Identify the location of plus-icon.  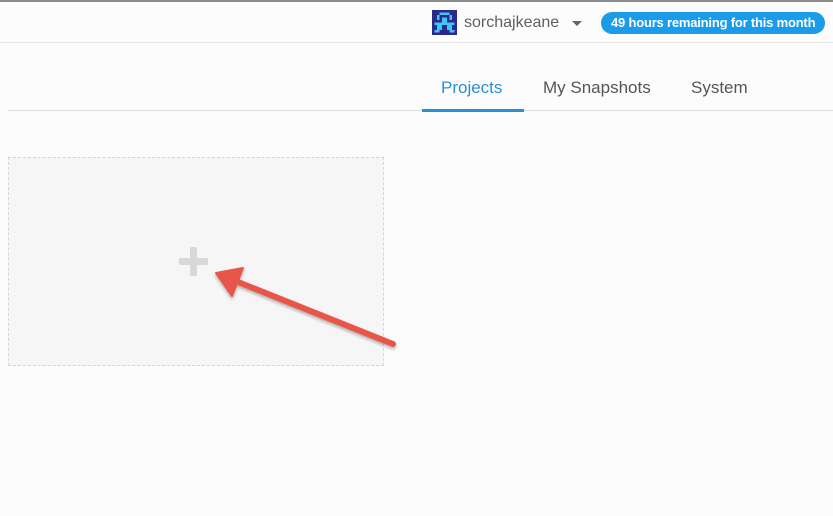
(193, 261).